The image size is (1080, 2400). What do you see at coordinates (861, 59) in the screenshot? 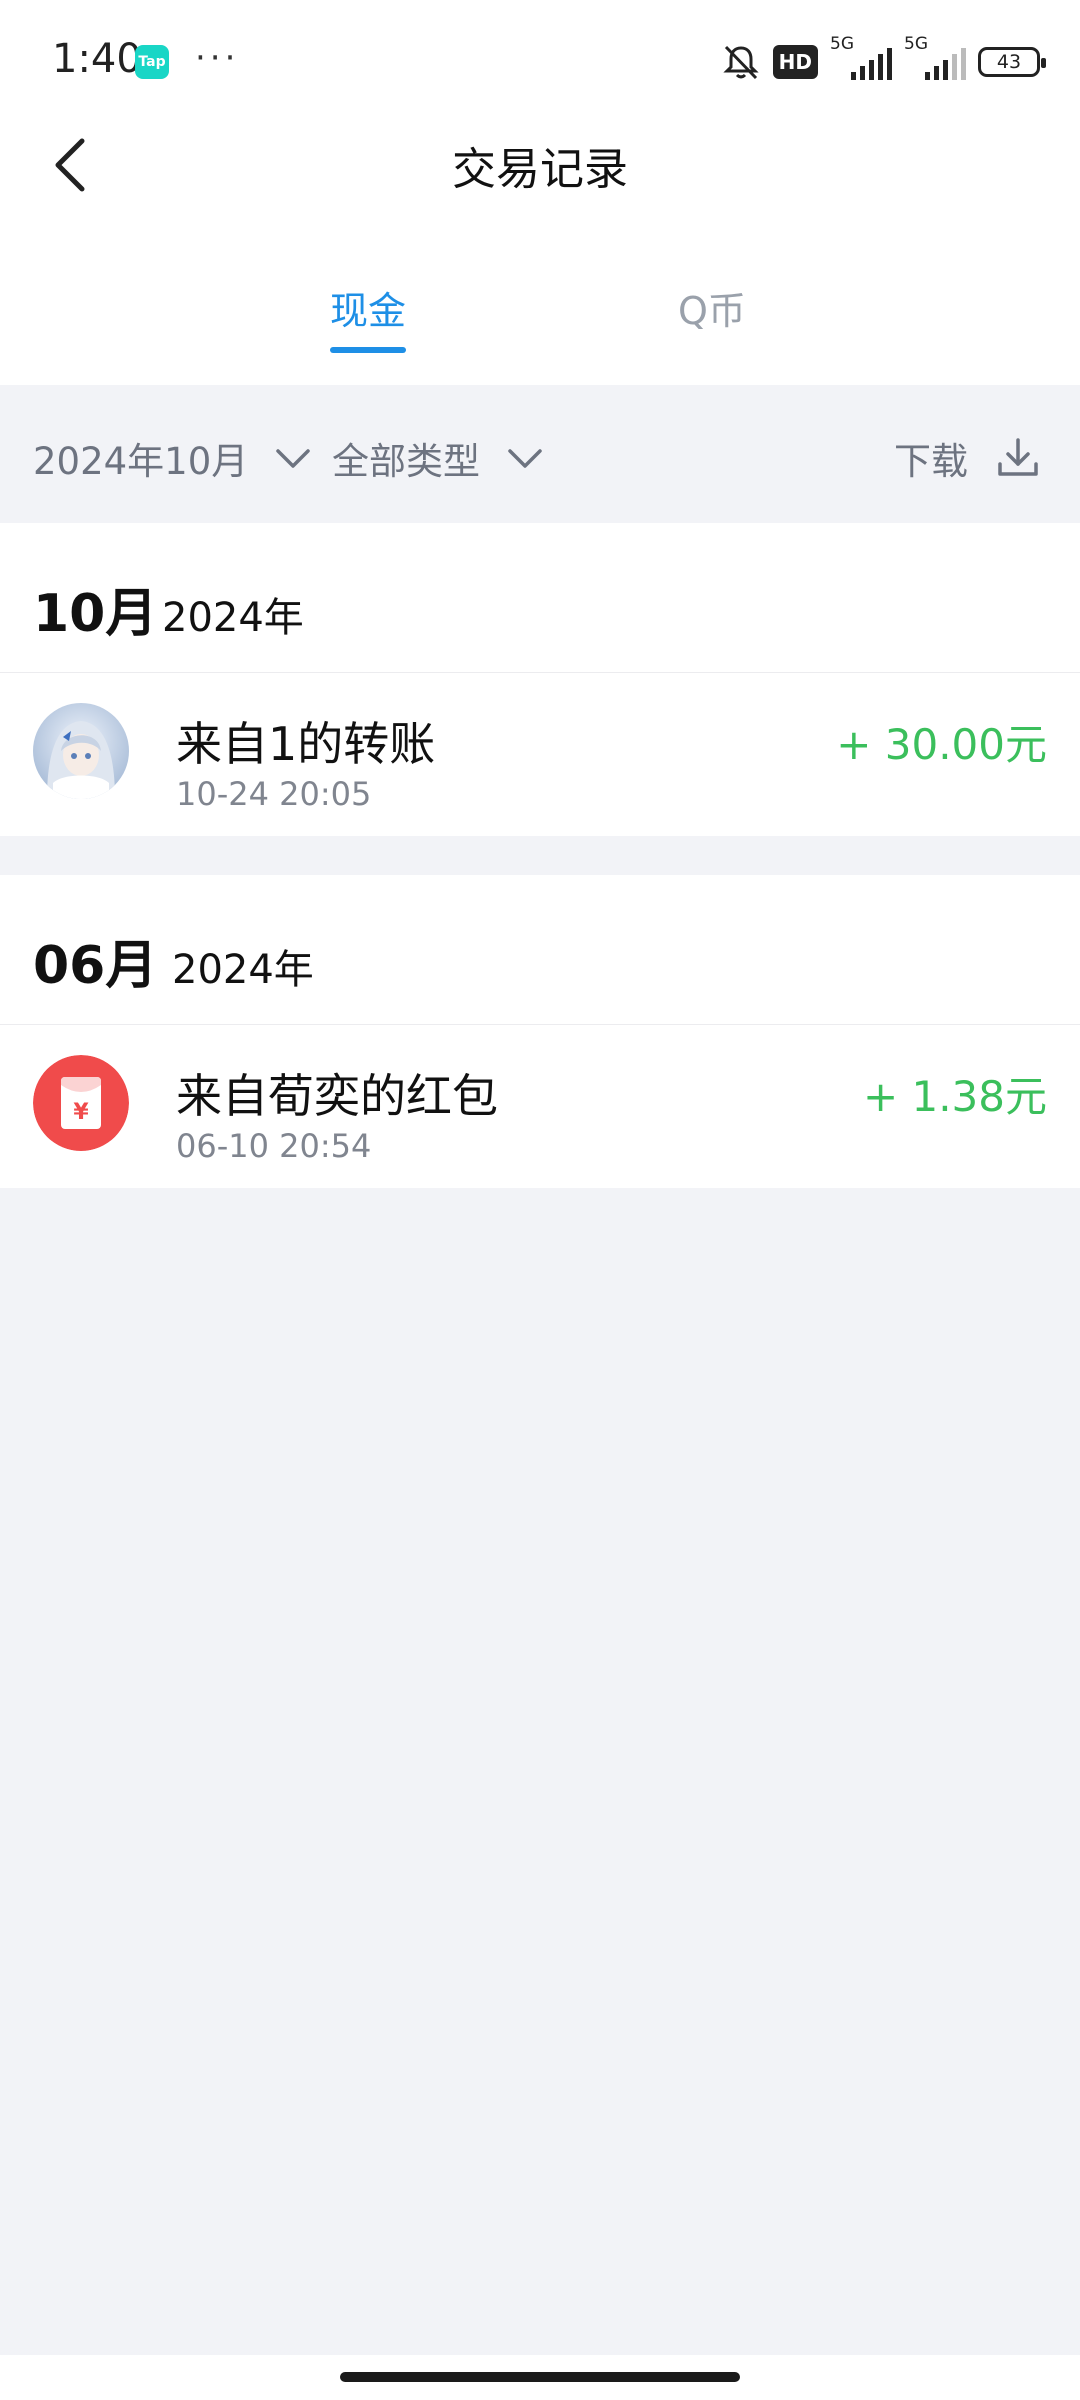
I see `signal-icon-sim1: 5G` at bounding box center [861, 59].